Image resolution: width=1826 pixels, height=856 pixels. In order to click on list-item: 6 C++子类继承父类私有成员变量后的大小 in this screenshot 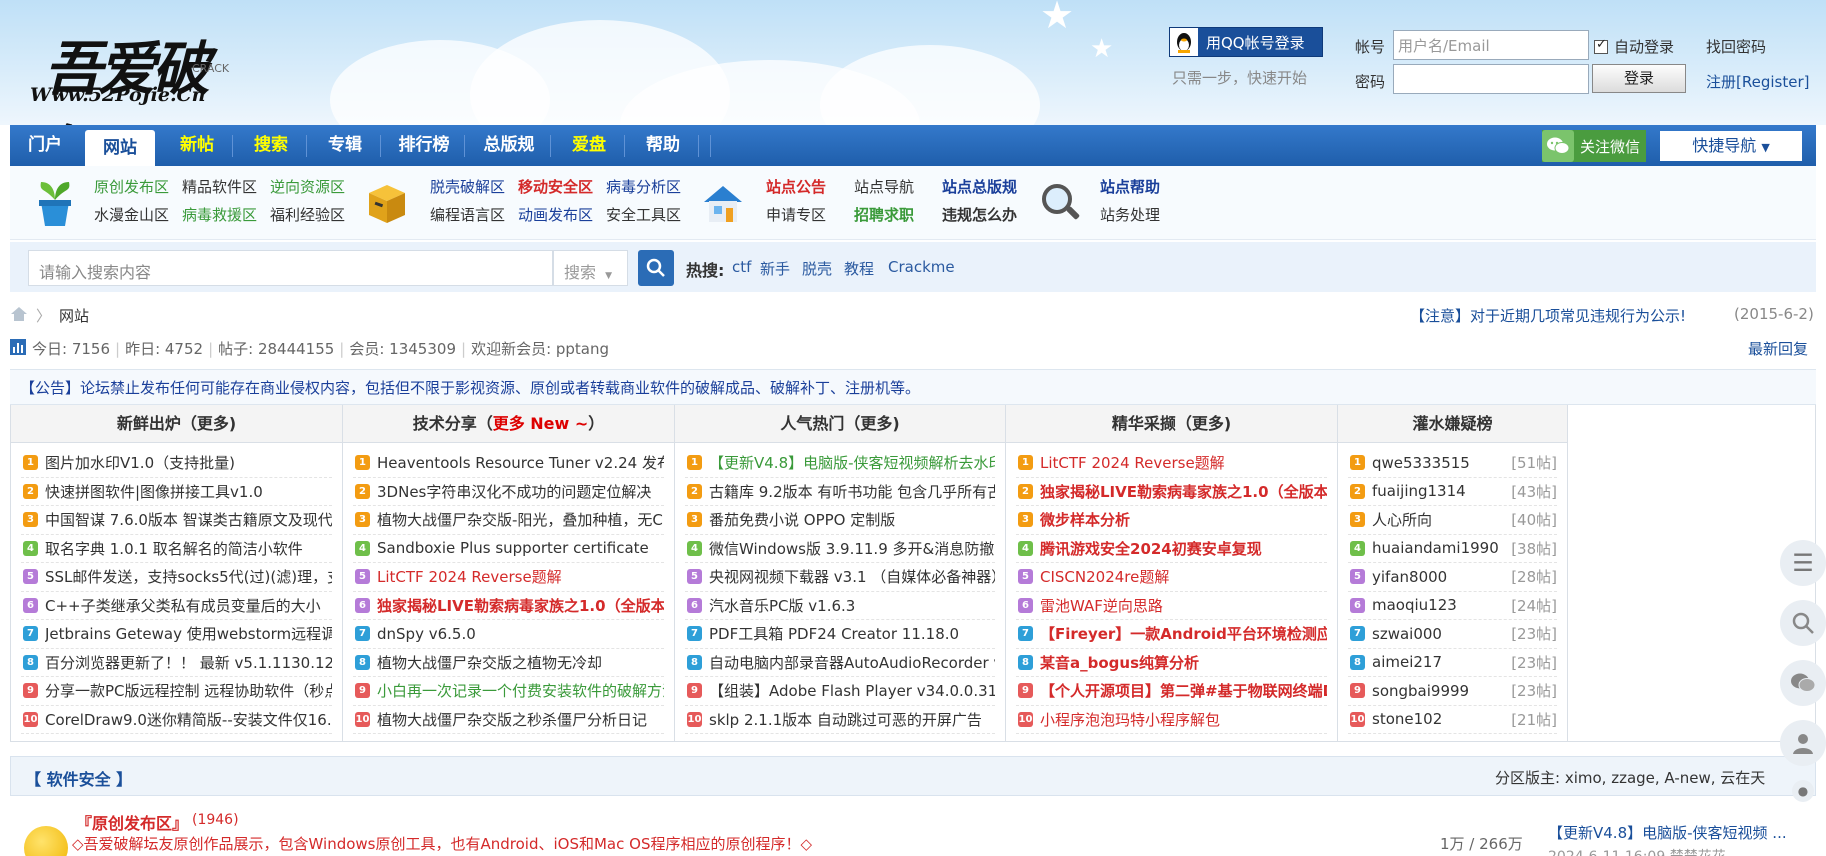, I will do `click(176, 606)`.